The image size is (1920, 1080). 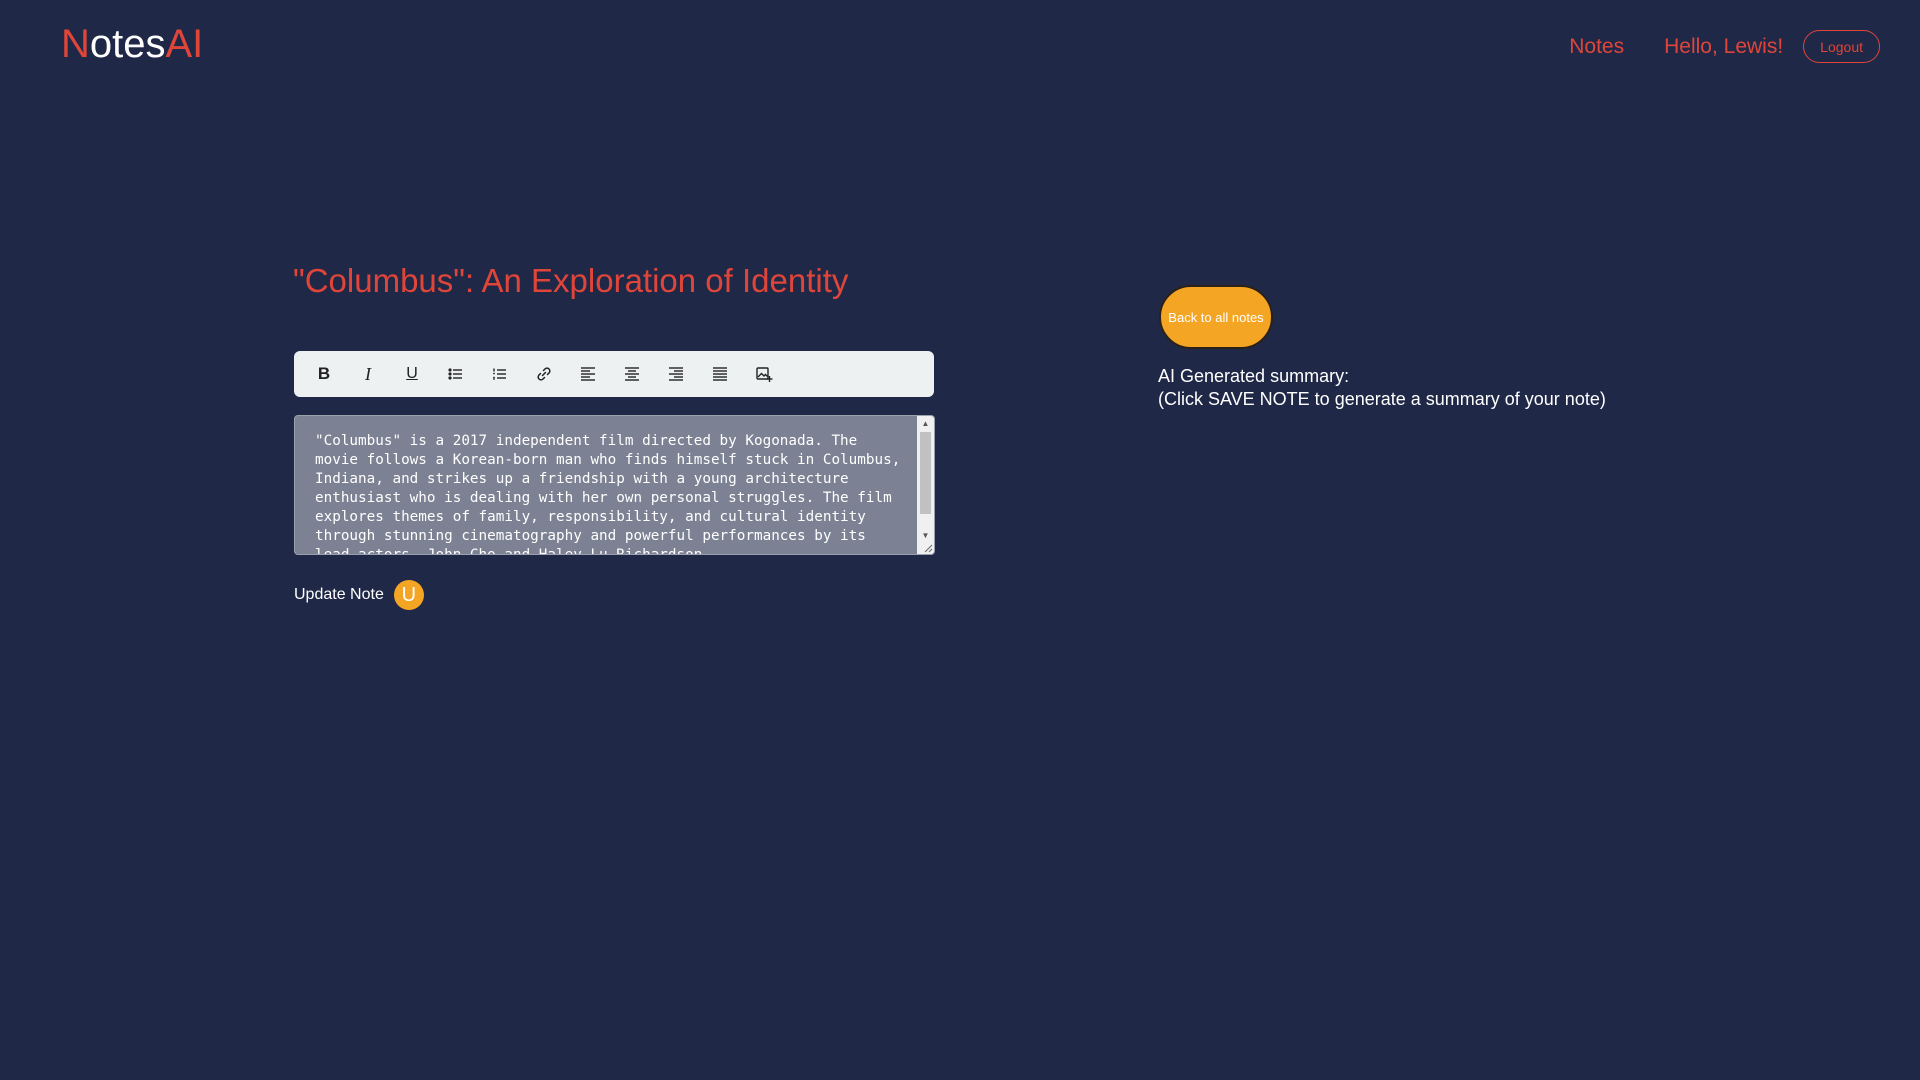 I want to click on numbered-list-icon, so click(x=499, y=374).